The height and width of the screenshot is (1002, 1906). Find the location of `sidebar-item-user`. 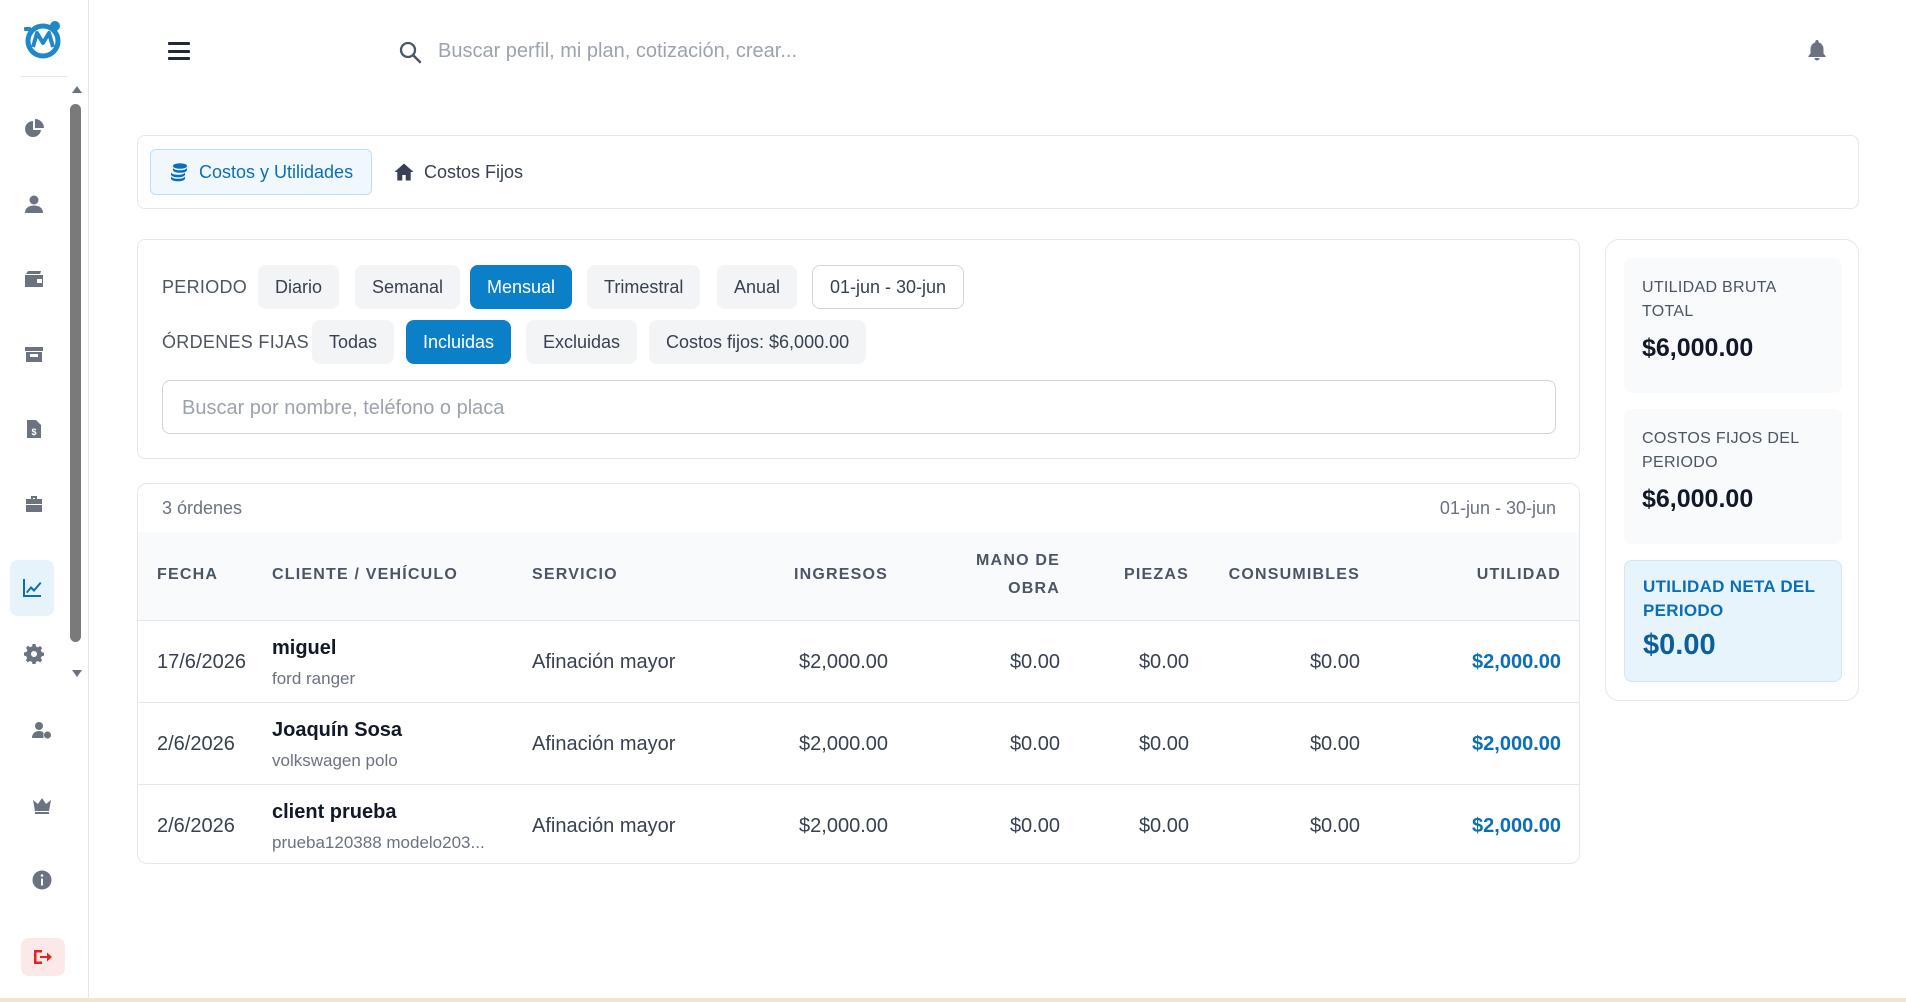

sidebar-item-user is located at coordinates (34, 204).